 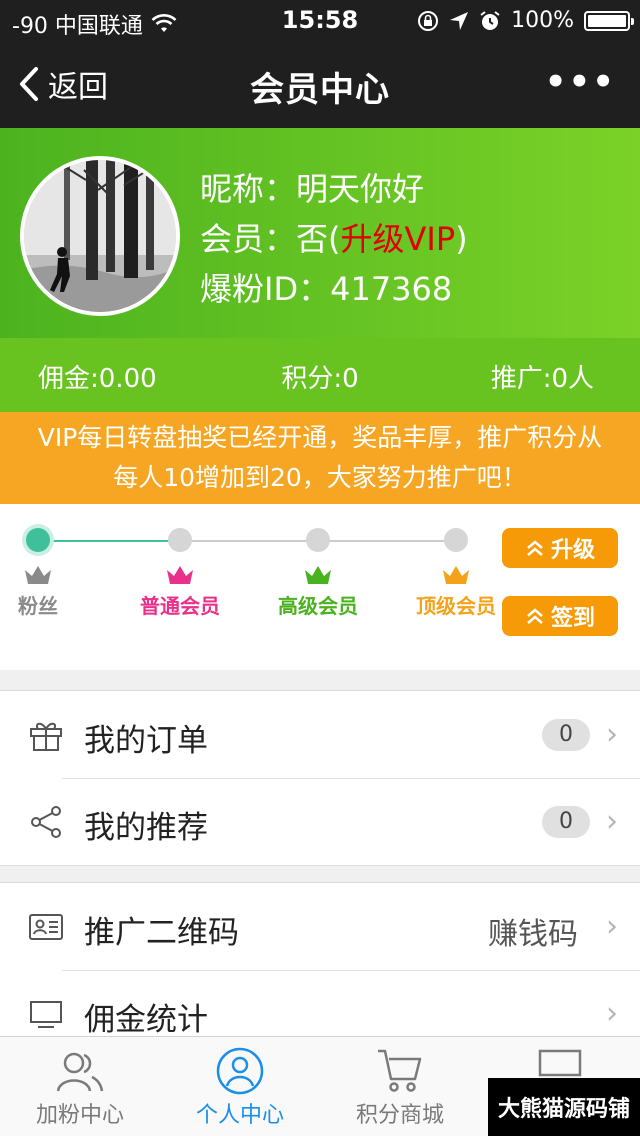 What do you see at coordinates (456, 540) in the screenshot?
I see `level-top-member-dot` at bounding box center [456, 540].